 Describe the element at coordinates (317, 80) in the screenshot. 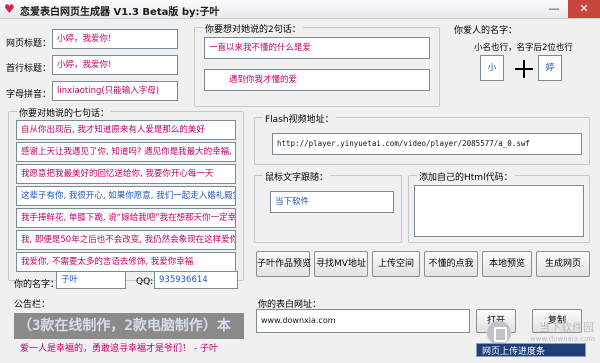

I see `two-lines-input-2: 遇到你我才懂的爱` at that location.